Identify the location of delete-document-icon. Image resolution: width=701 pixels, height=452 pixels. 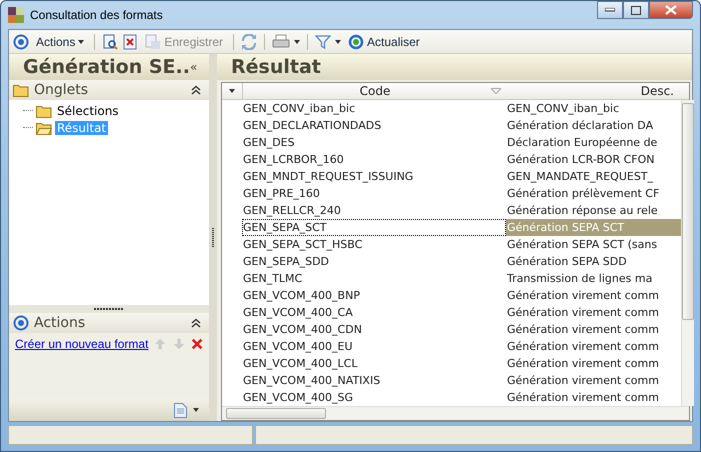
(130, 42).